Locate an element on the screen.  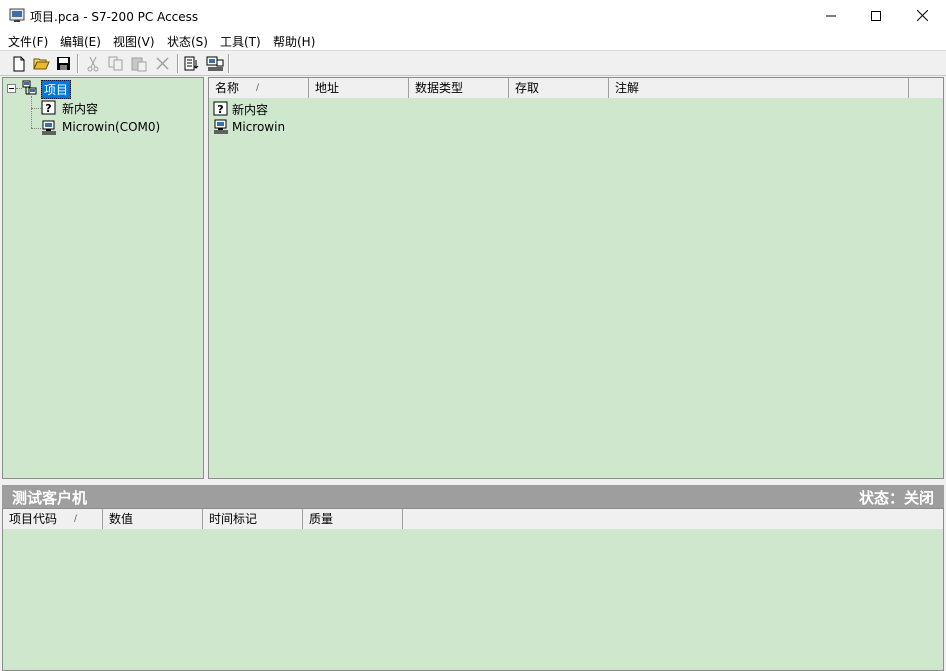
client-list-header: 项目代码 ∕ 数值 时间标记 质量 is located at coordinates (473, 519).